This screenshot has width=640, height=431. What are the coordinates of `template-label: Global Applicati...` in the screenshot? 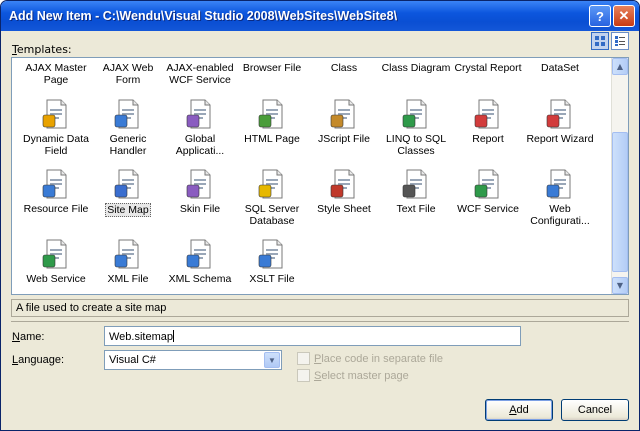 It's located at (200, 145).